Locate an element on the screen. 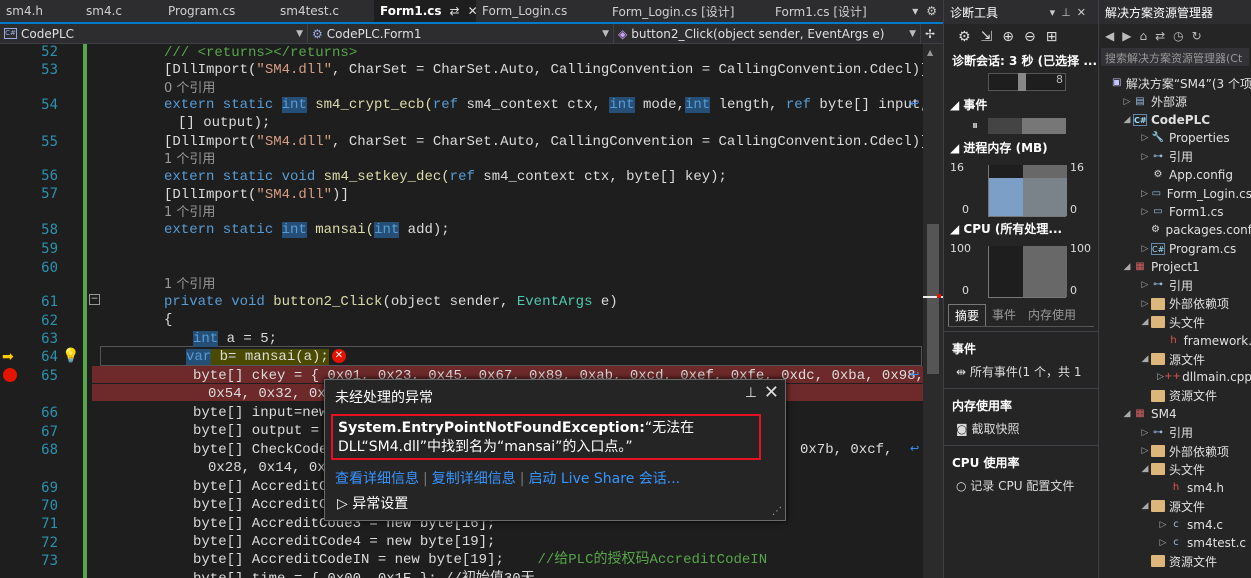  vertical-scrollbar: ▲ is located at coordinates (933, 311).